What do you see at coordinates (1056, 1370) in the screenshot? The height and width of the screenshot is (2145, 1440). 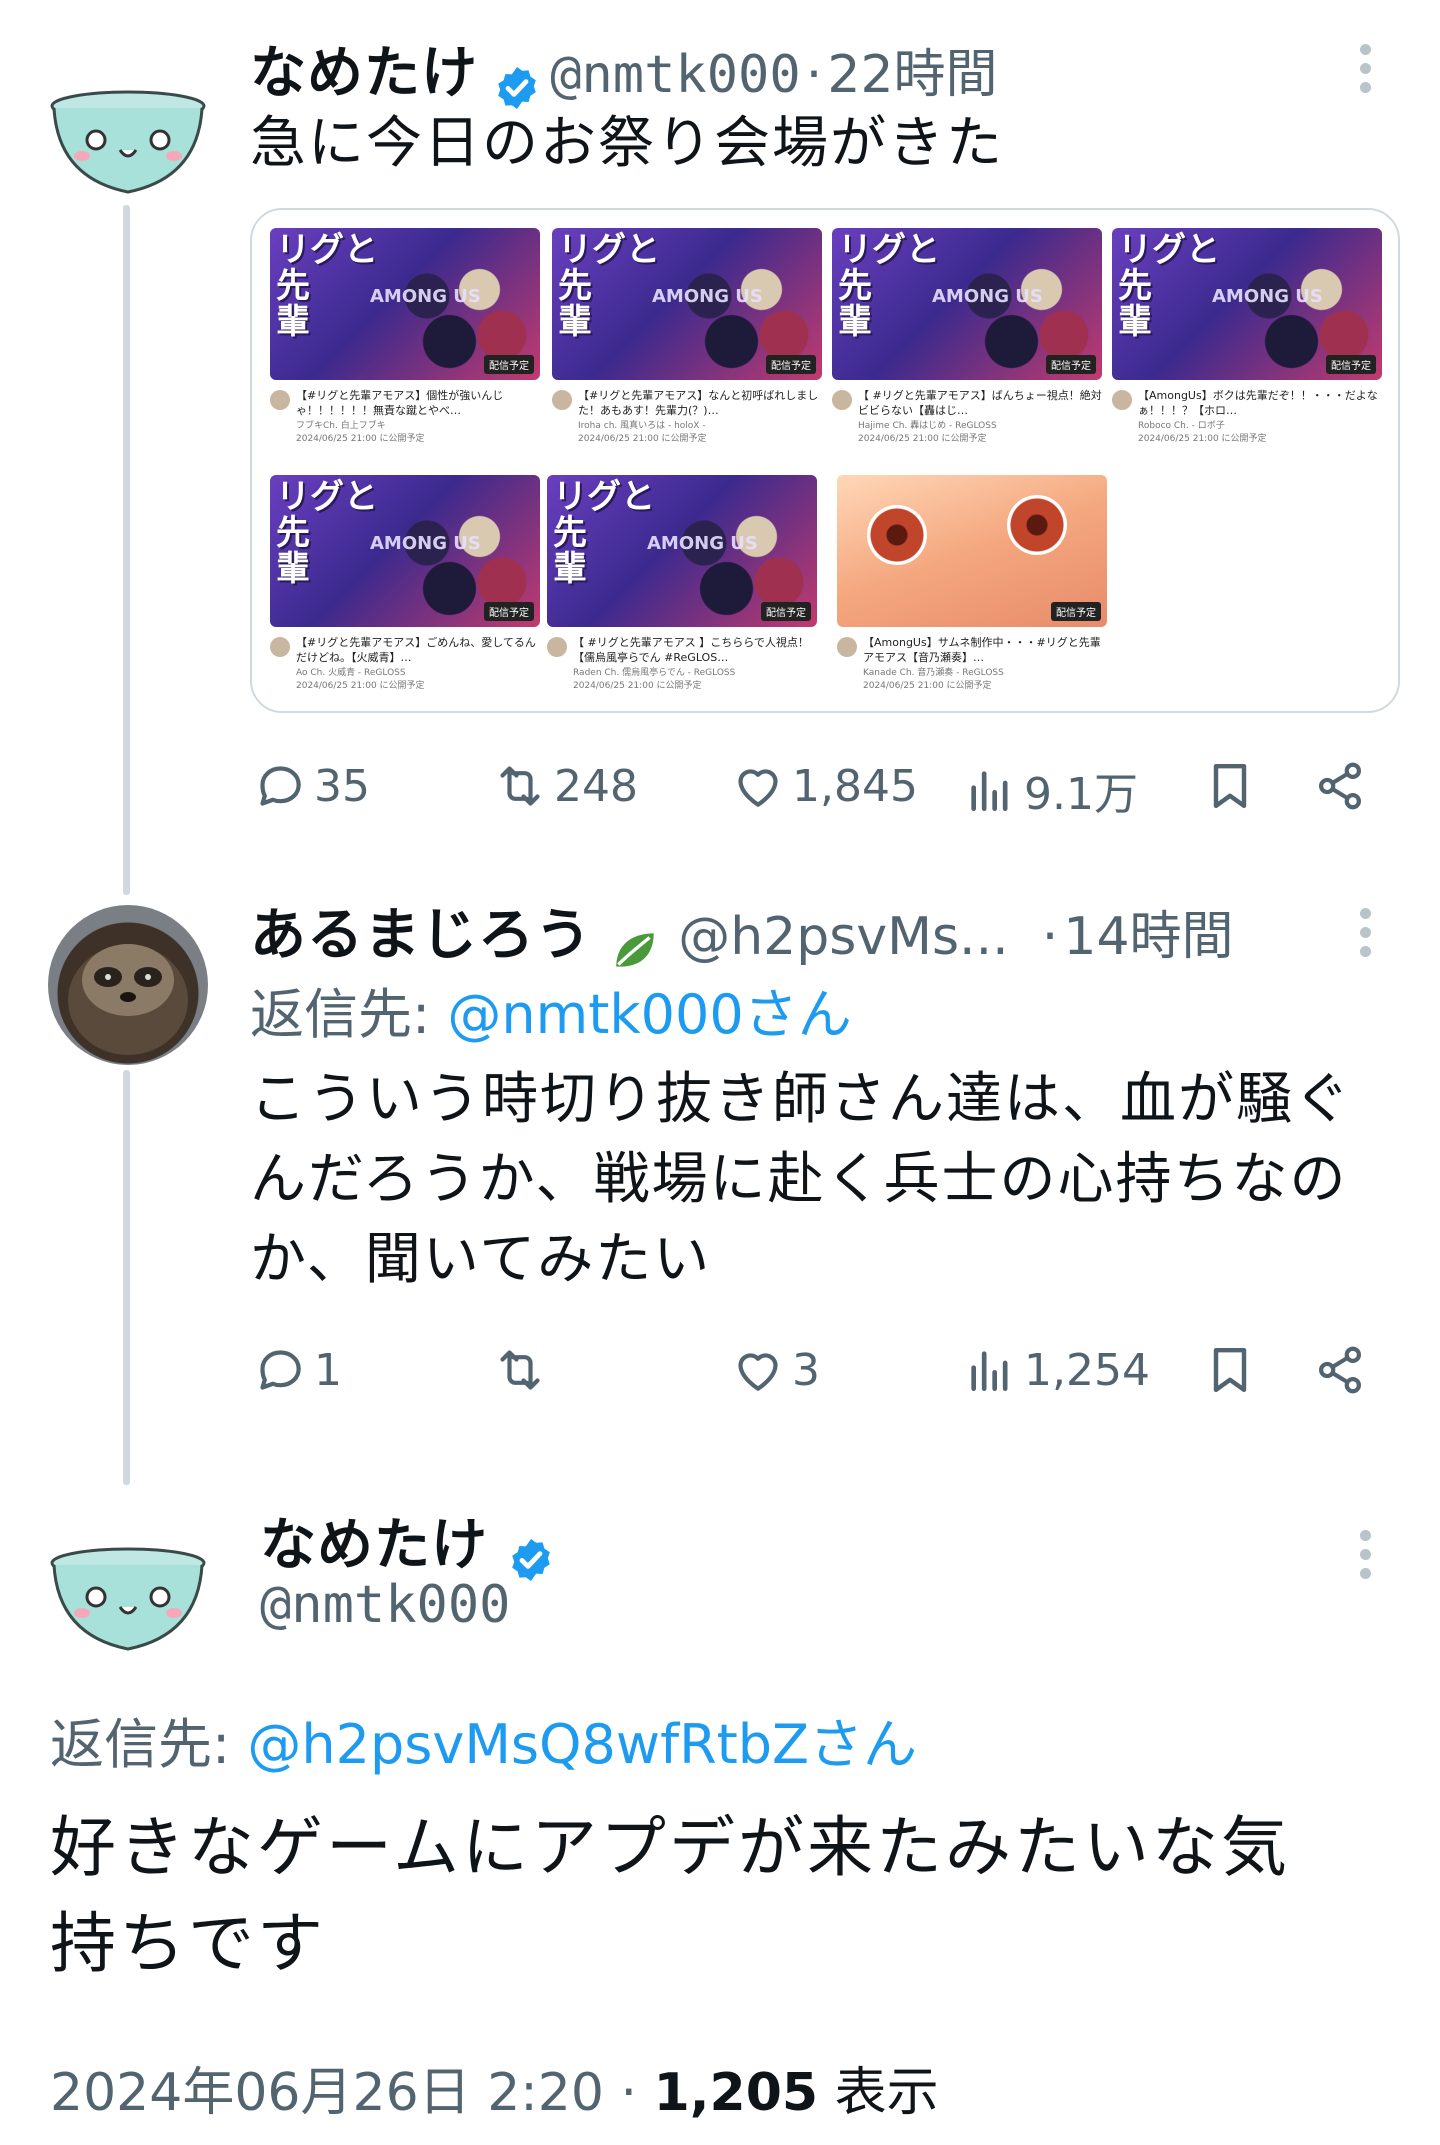 I see `views-button: 1,254` at bounding box center [1056, 1370].